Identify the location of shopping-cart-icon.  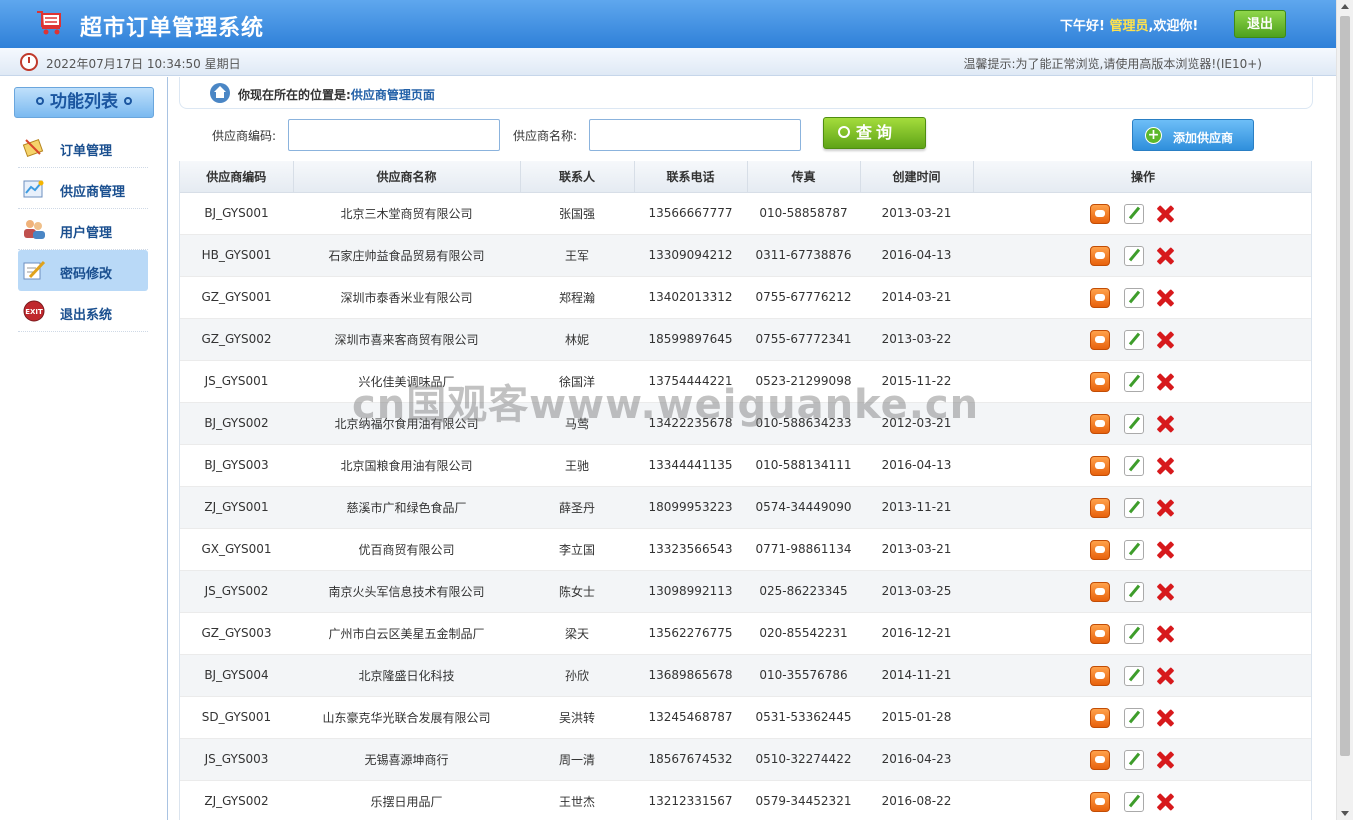
(49, 23).